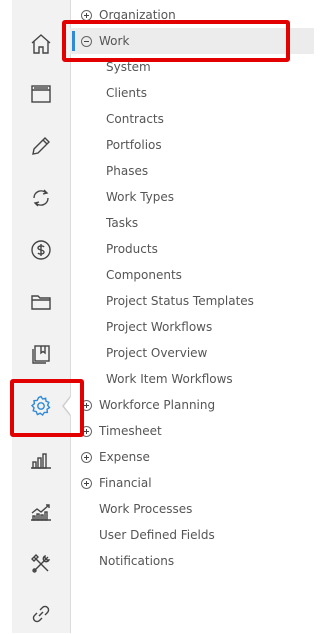  Describe the element at coordinates (192, 431) in the screenshot. I see `menu-item-timesheet: Timesheet` at that location.